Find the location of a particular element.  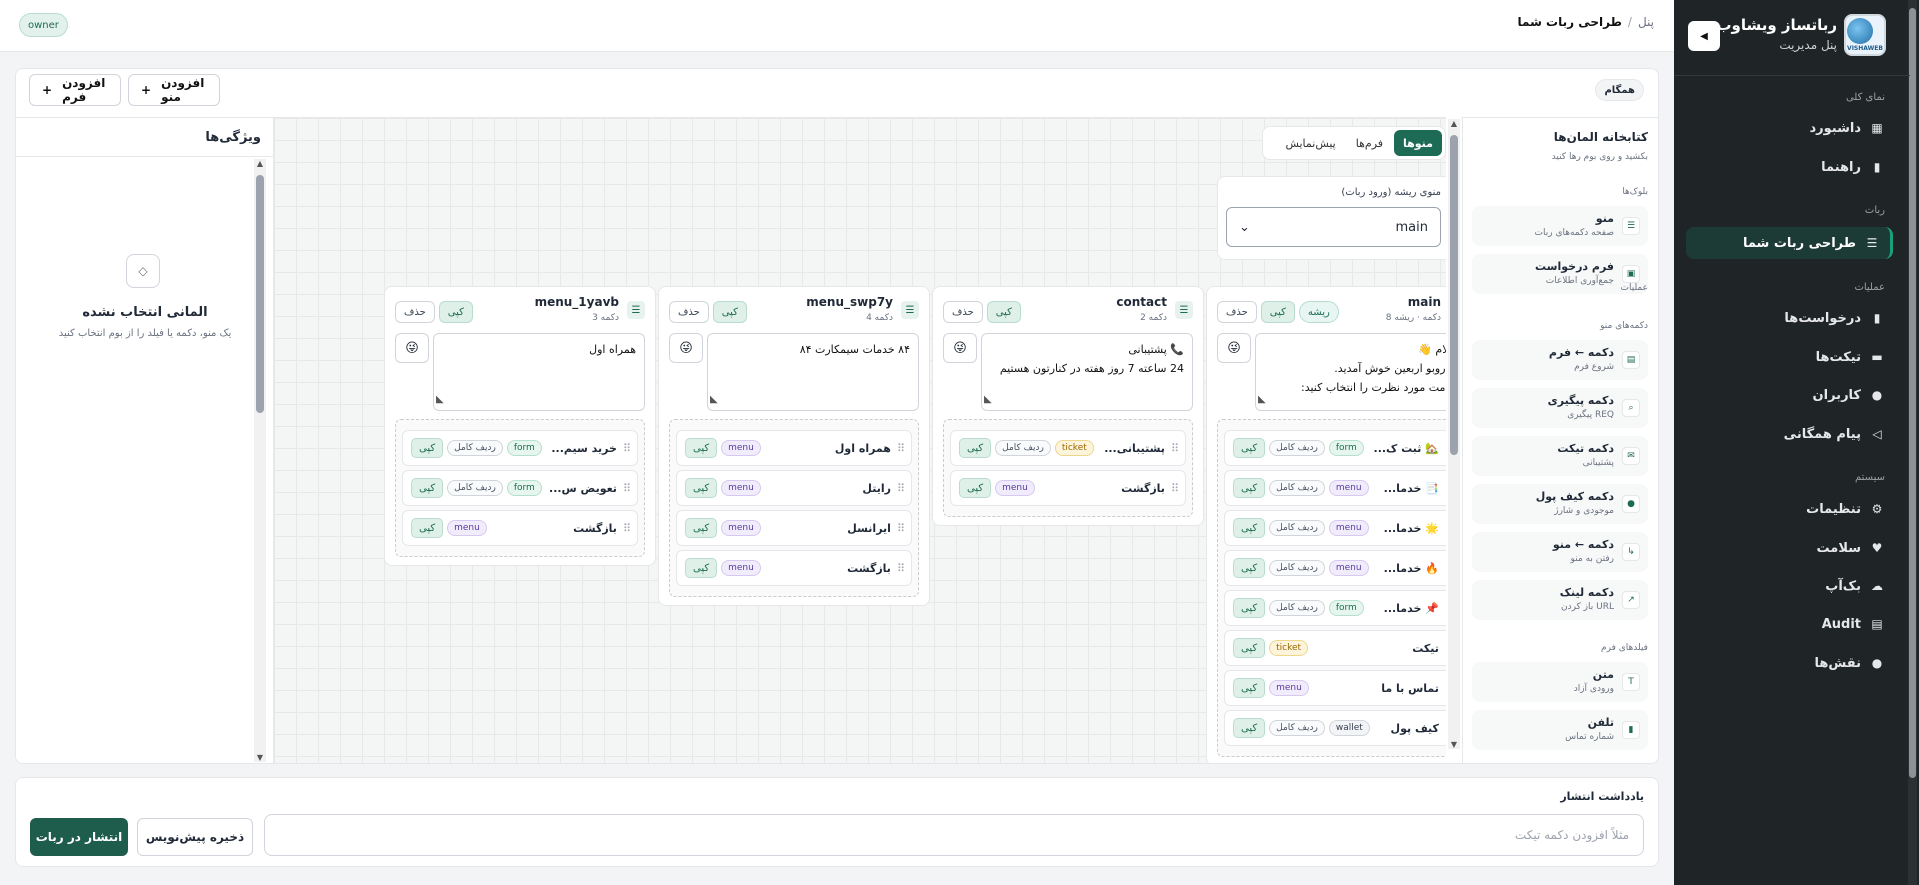

sidebar-scrollbar is located at coordinates (1912, 442).